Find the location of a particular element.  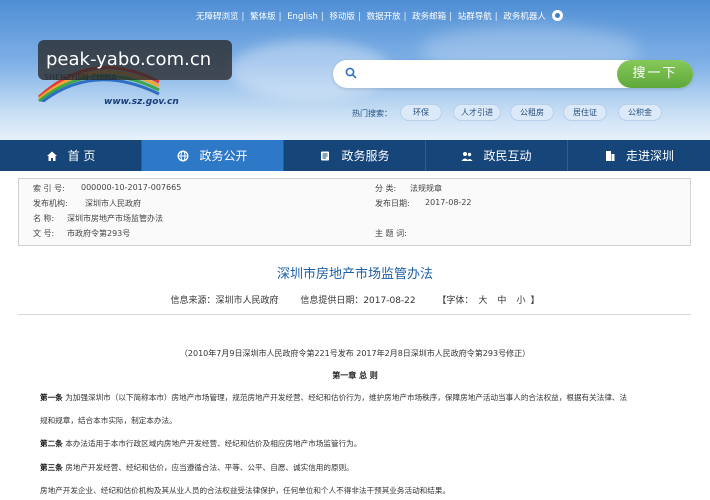

source-value: 深圳市人民政府 is located at coordinates (247, 301).